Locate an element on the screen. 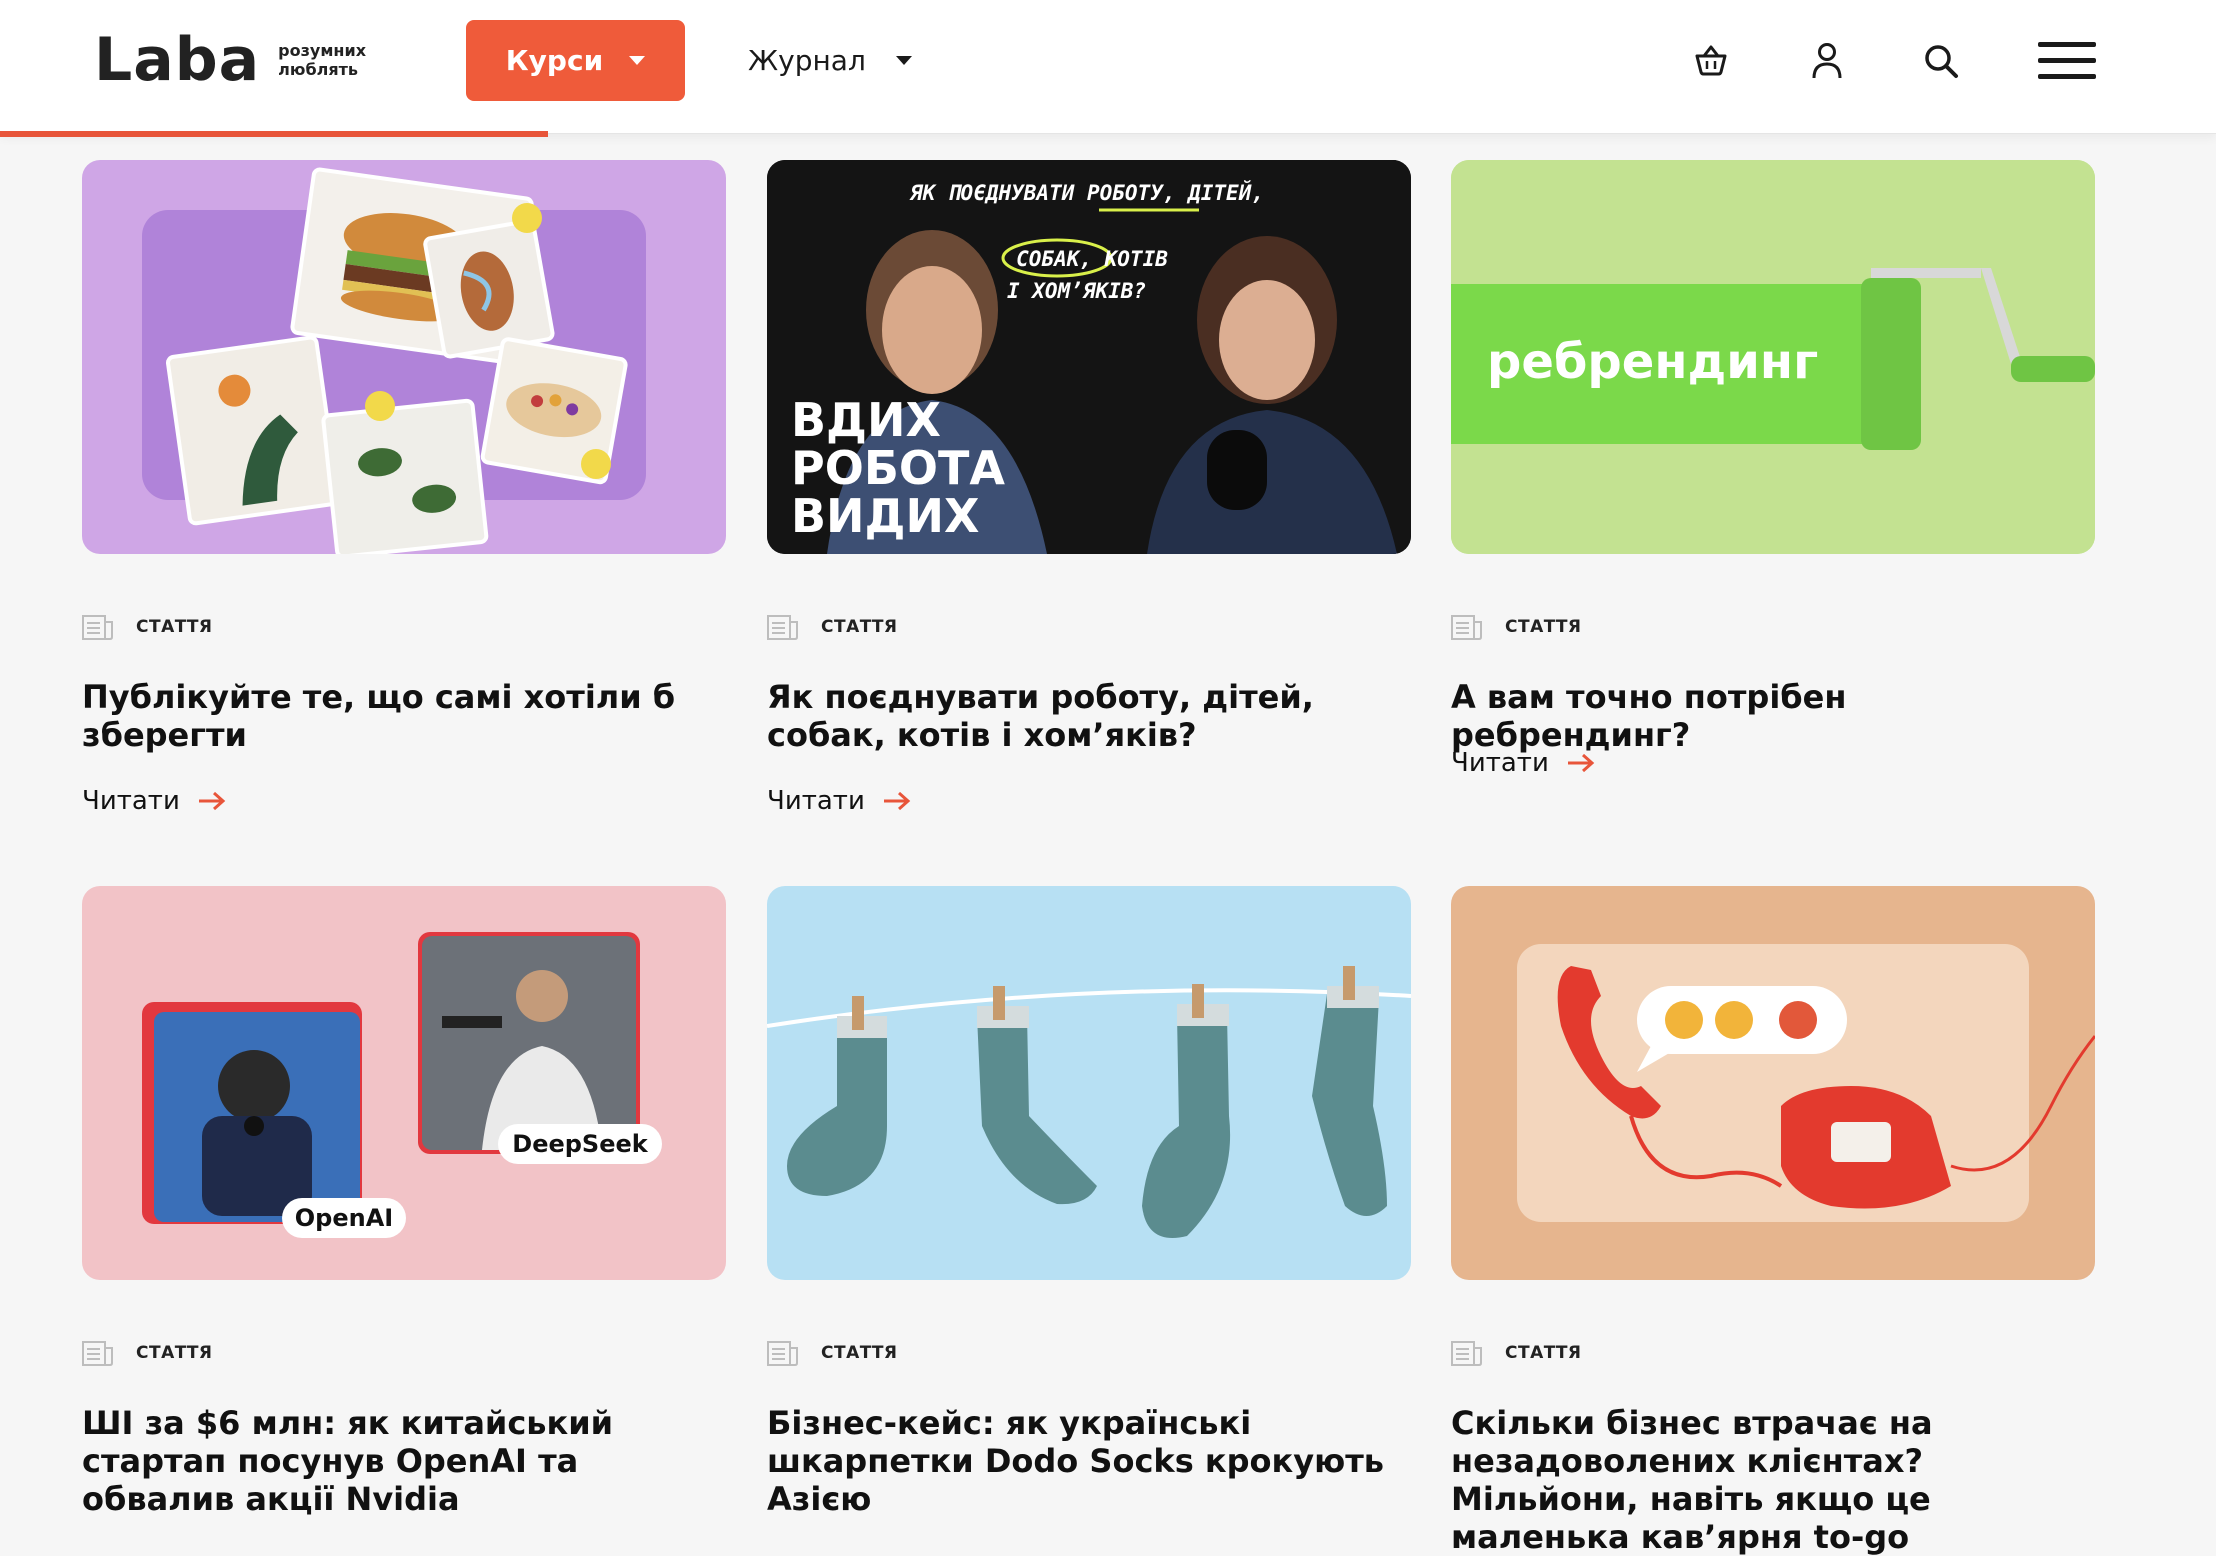 This screenshot has width=2216, height=1556. article-title: Публікуйте те, що самі хотіли б зберегти is located at coordinates (402, 716).